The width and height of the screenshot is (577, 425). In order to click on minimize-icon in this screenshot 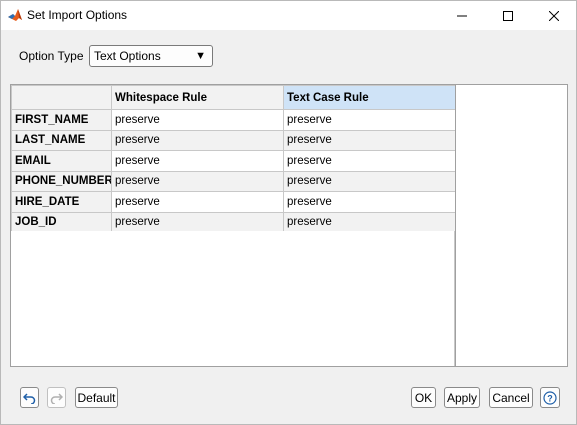, I will do `click(462, 15)`.